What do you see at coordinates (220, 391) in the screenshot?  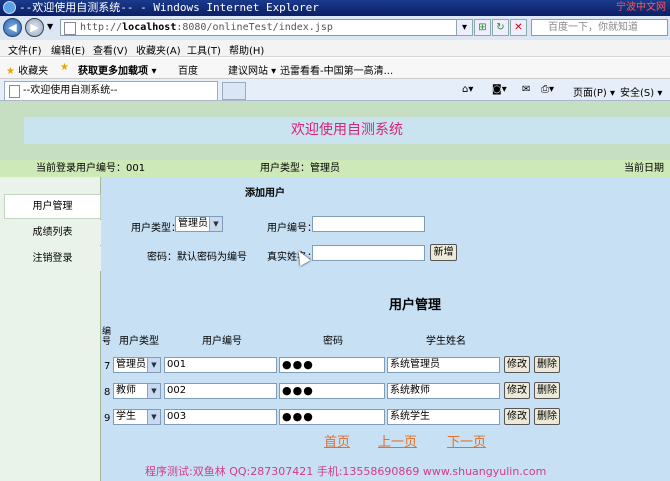 I see `row-id-input: 002` at bounding box center [220, 391].